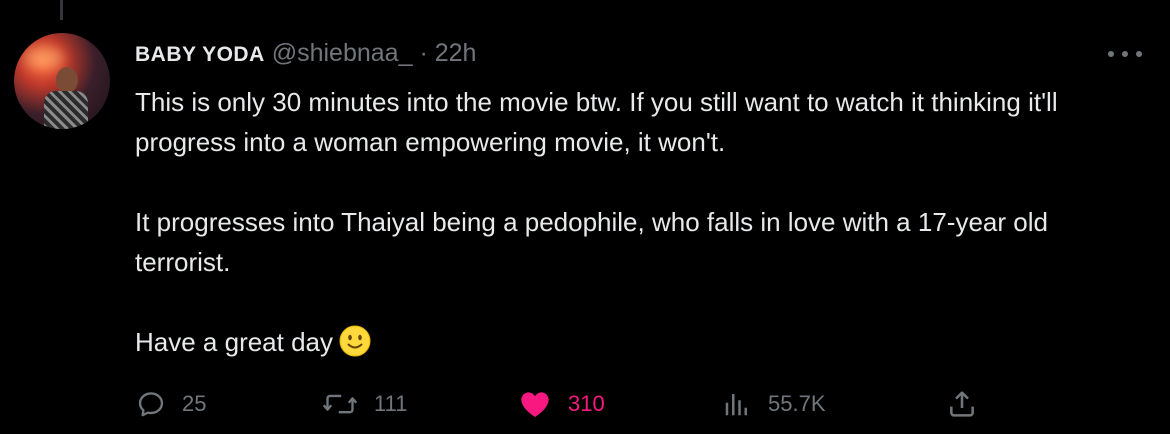  I want to click on tweet-timestamp: 22h, so click(456, 53).